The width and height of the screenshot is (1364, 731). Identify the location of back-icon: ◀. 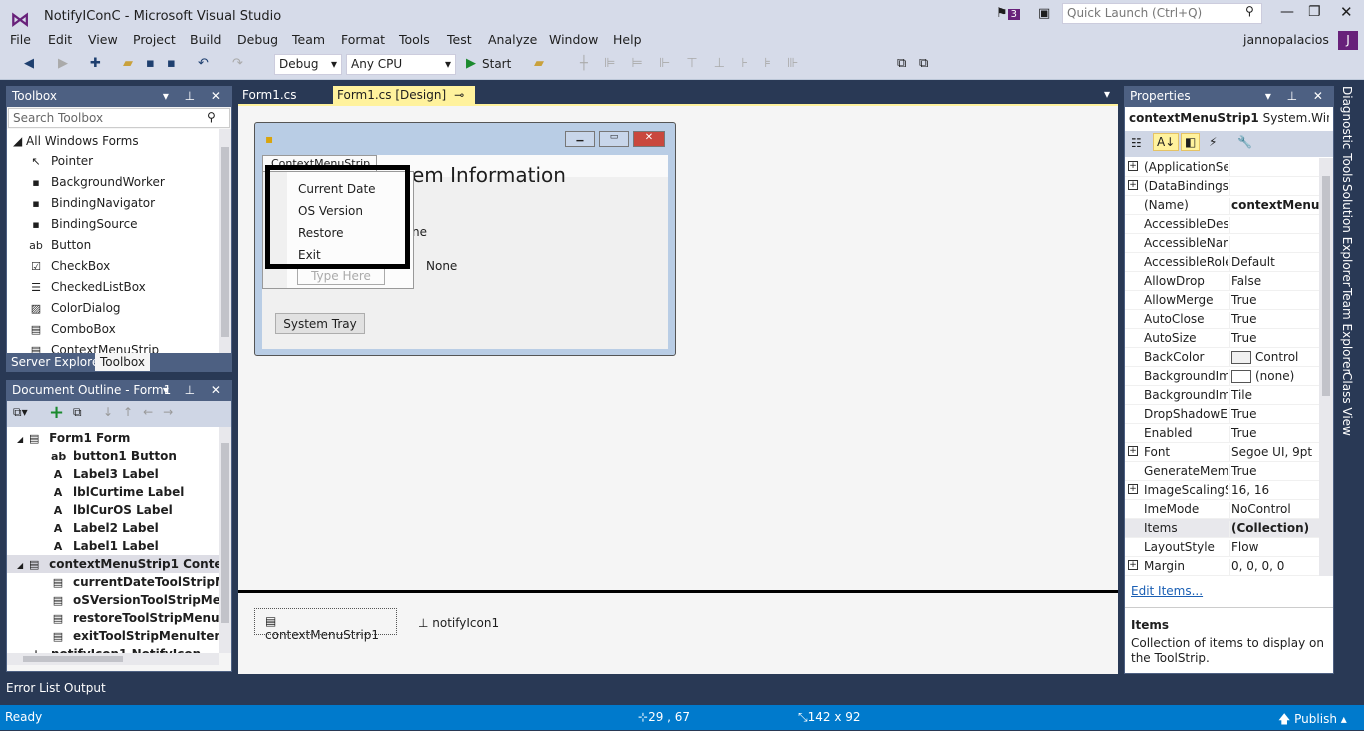
(29, 65).